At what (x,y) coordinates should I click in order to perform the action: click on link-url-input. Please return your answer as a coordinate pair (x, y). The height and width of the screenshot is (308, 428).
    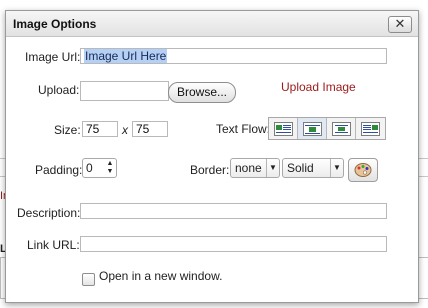
    Looking at the image, I should click on (233, 244).